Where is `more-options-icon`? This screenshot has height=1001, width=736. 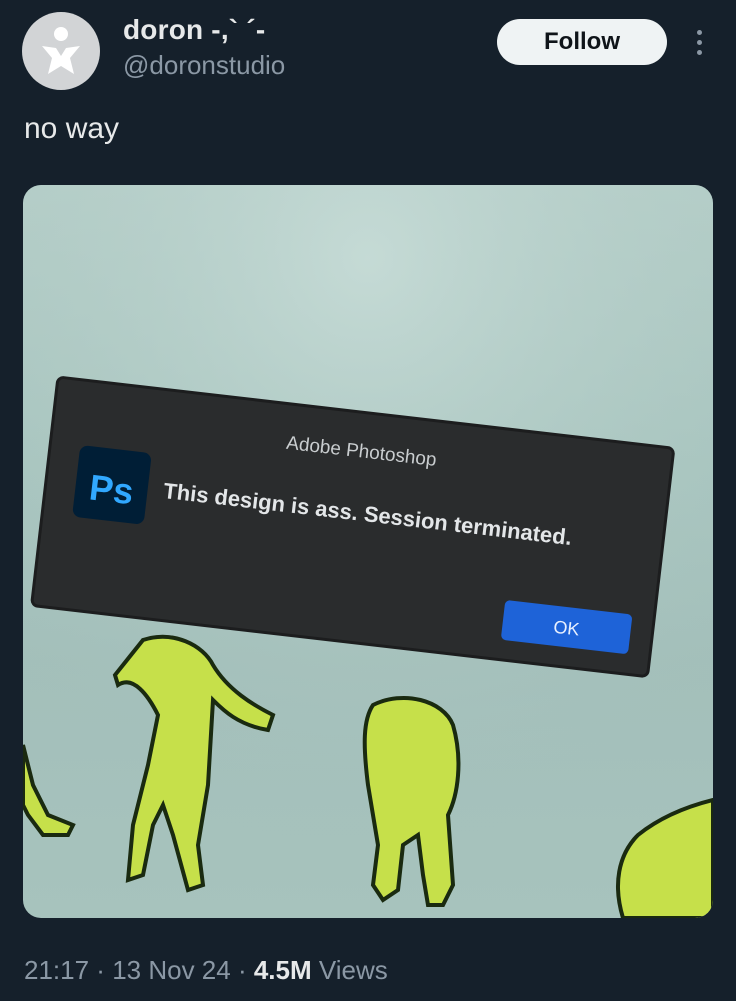 more-options-icon is located at coordinates (699, 42).